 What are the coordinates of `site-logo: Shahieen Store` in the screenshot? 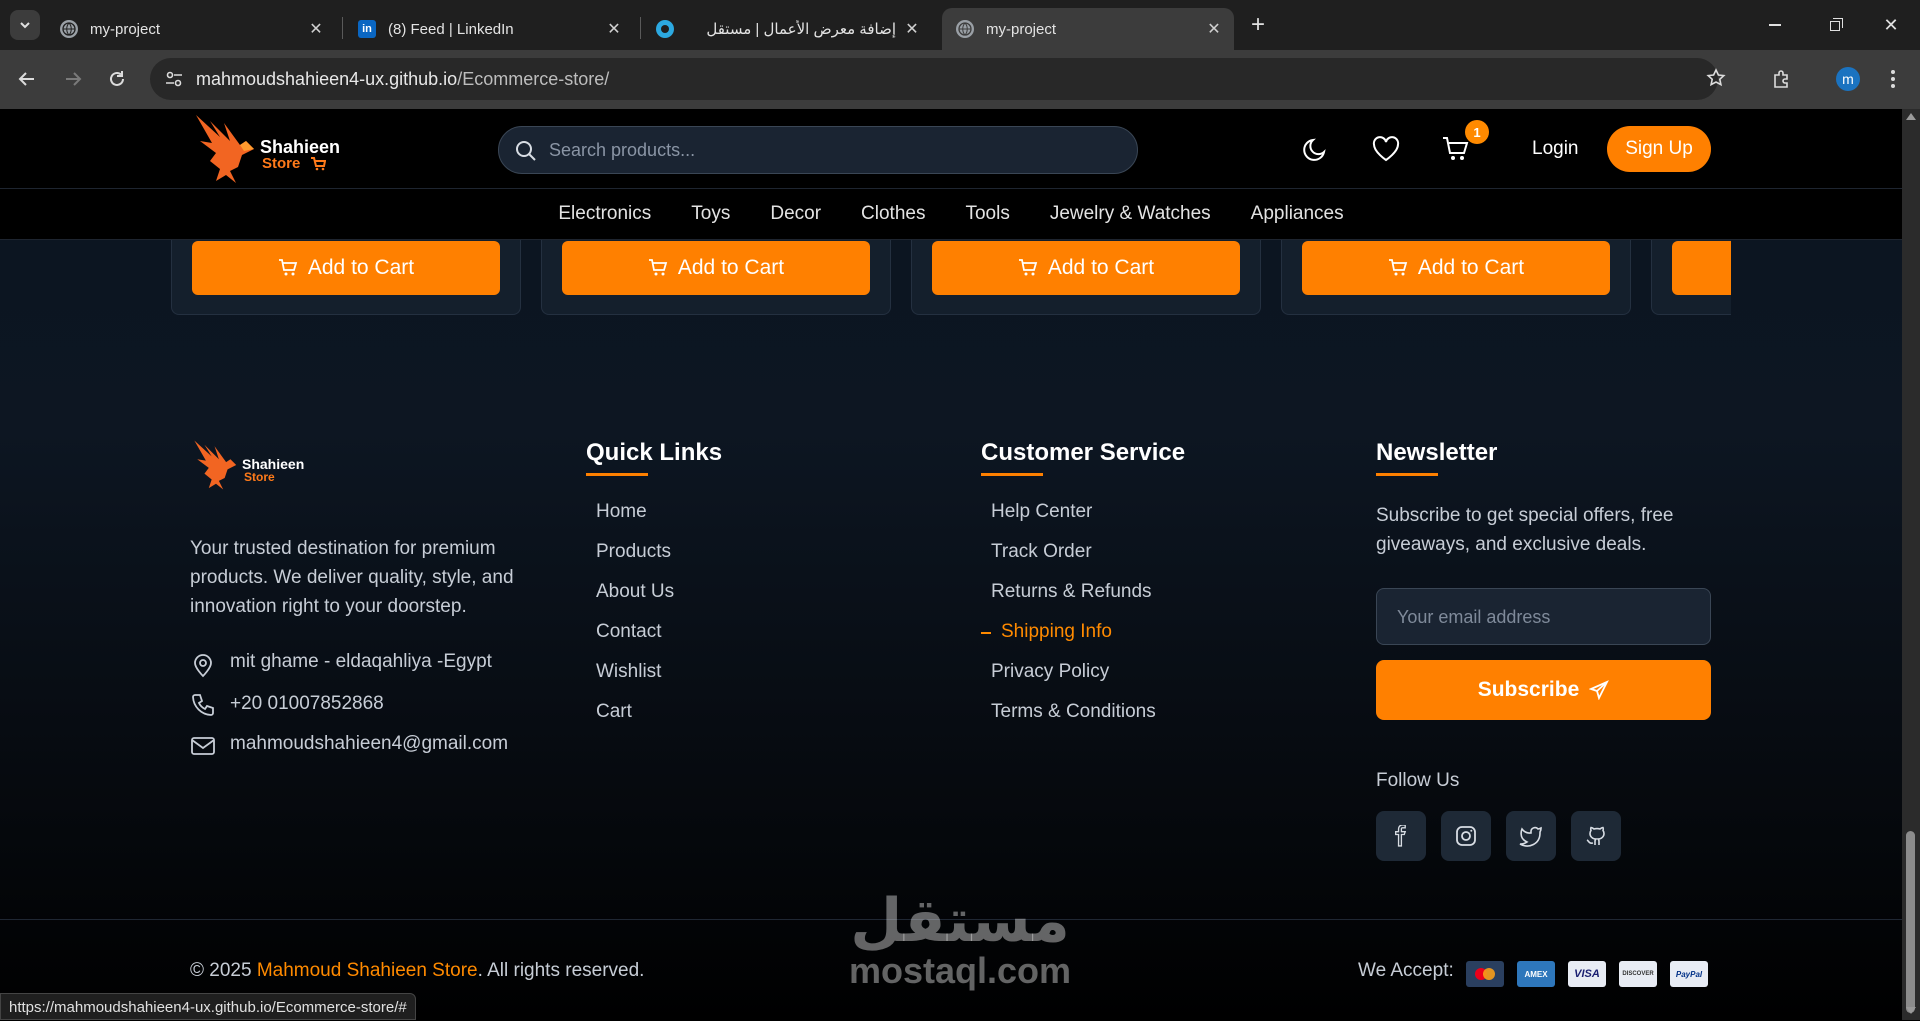 It's located at (270, 149).